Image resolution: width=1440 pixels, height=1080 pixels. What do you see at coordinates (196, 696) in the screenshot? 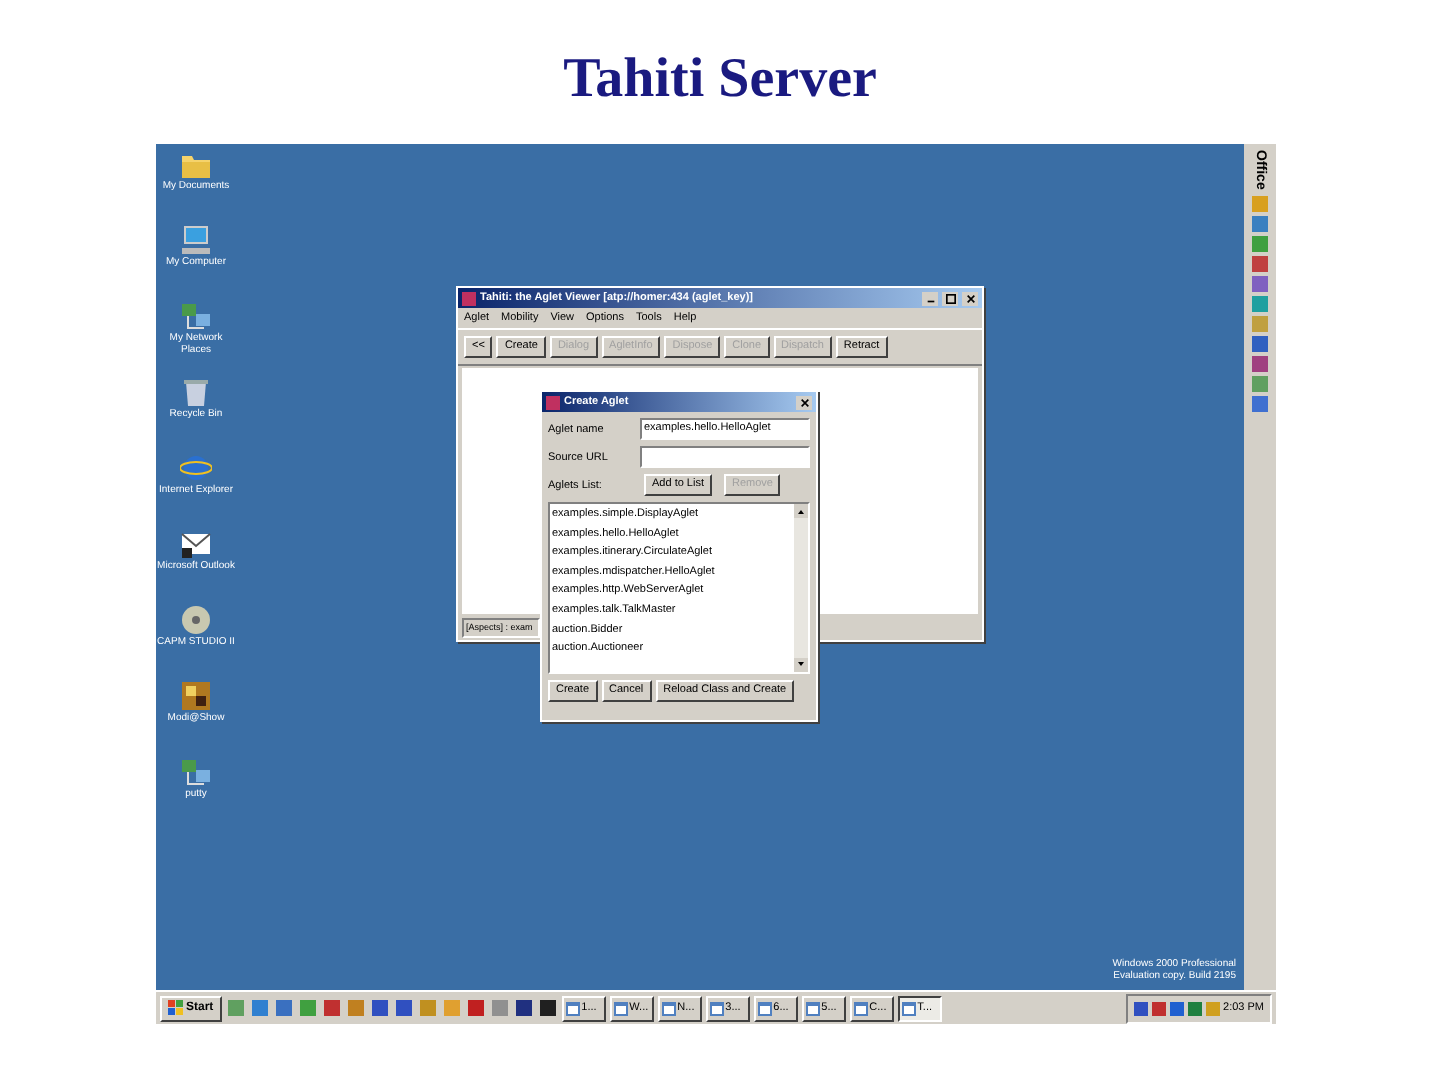
I see `tiles-icon` at bounding box center [196, 696].